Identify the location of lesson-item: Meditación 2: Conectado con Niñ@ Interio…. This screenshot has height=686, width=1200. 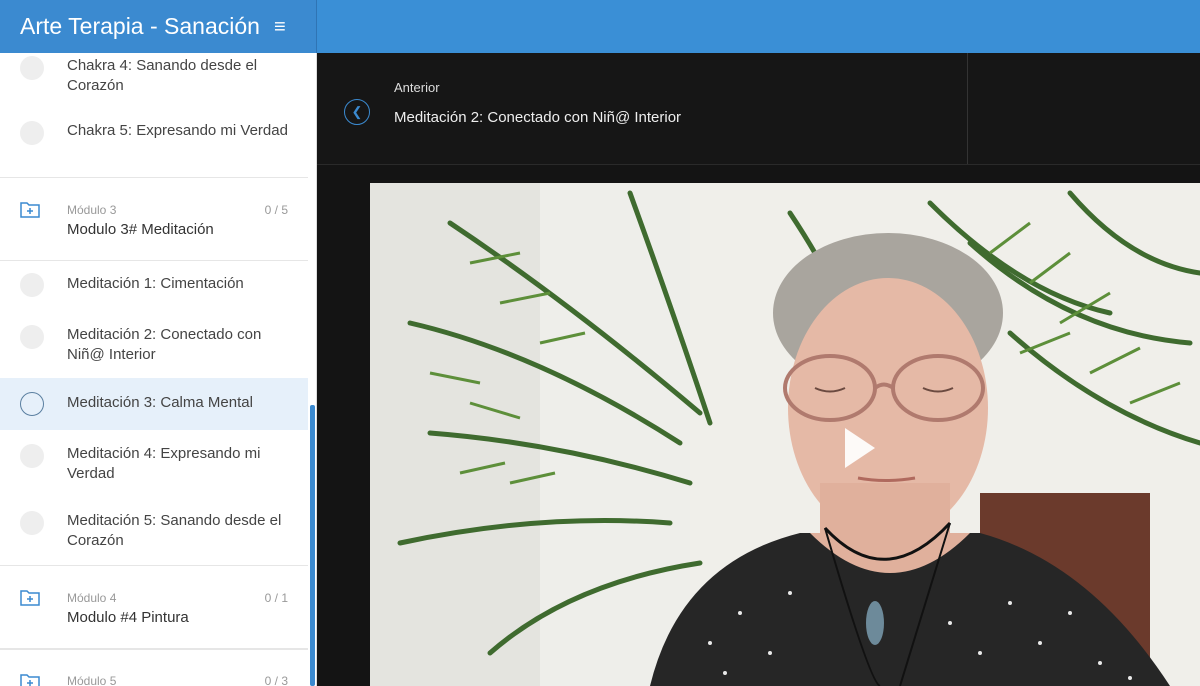
(154, 344).